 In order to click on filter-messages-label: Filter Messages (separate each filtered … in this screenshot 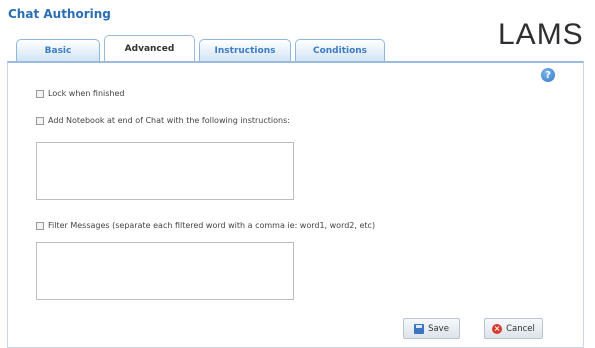, I will do `click(212, 225)`.